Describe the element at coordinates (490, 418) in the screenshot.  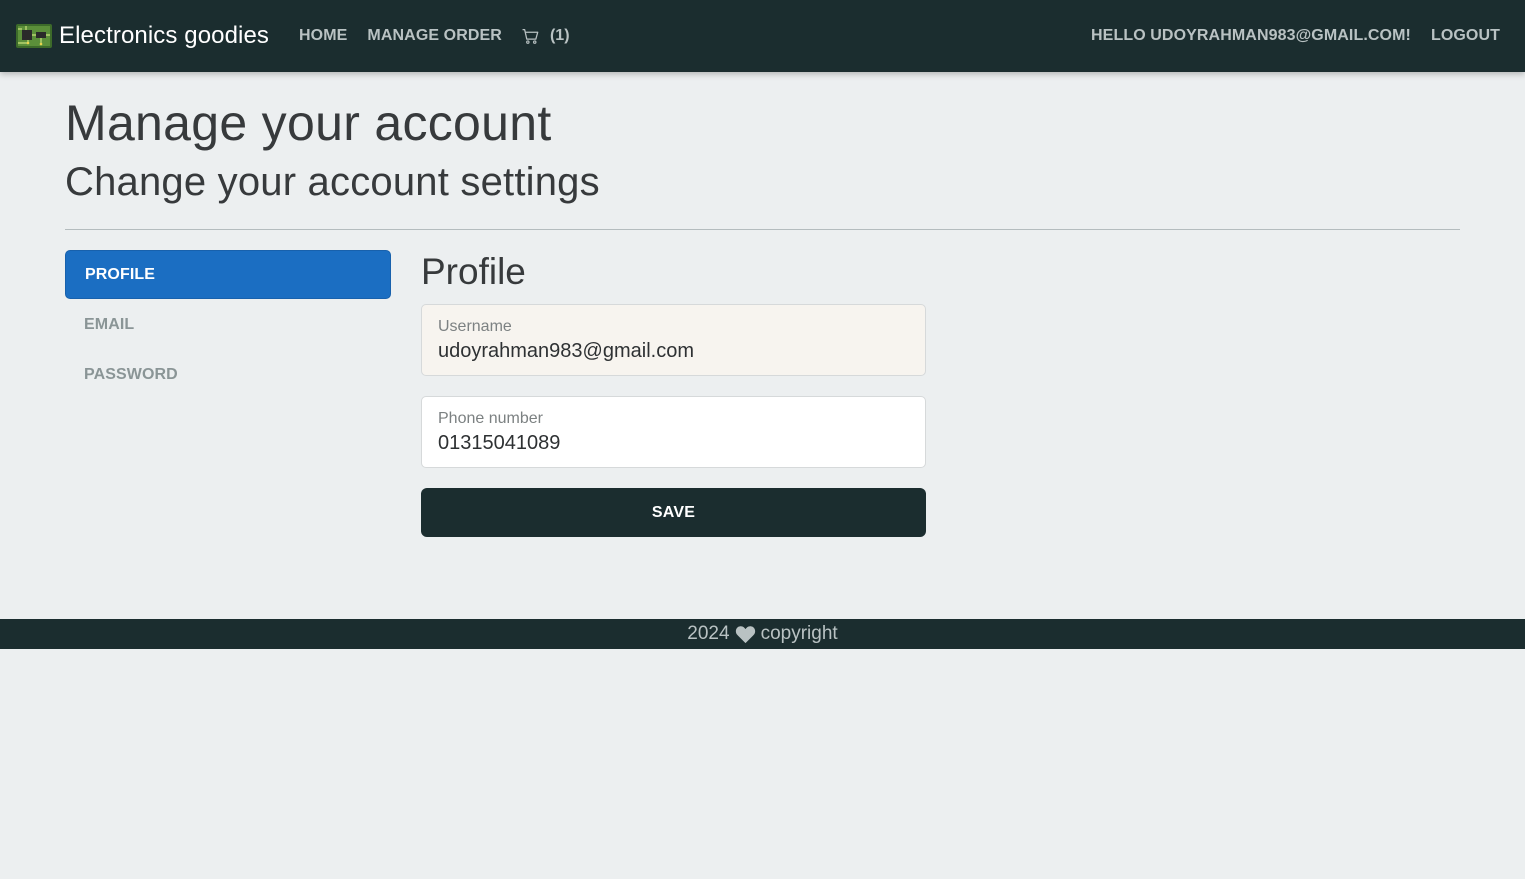
I see `phone-label: Phone number` at that location.